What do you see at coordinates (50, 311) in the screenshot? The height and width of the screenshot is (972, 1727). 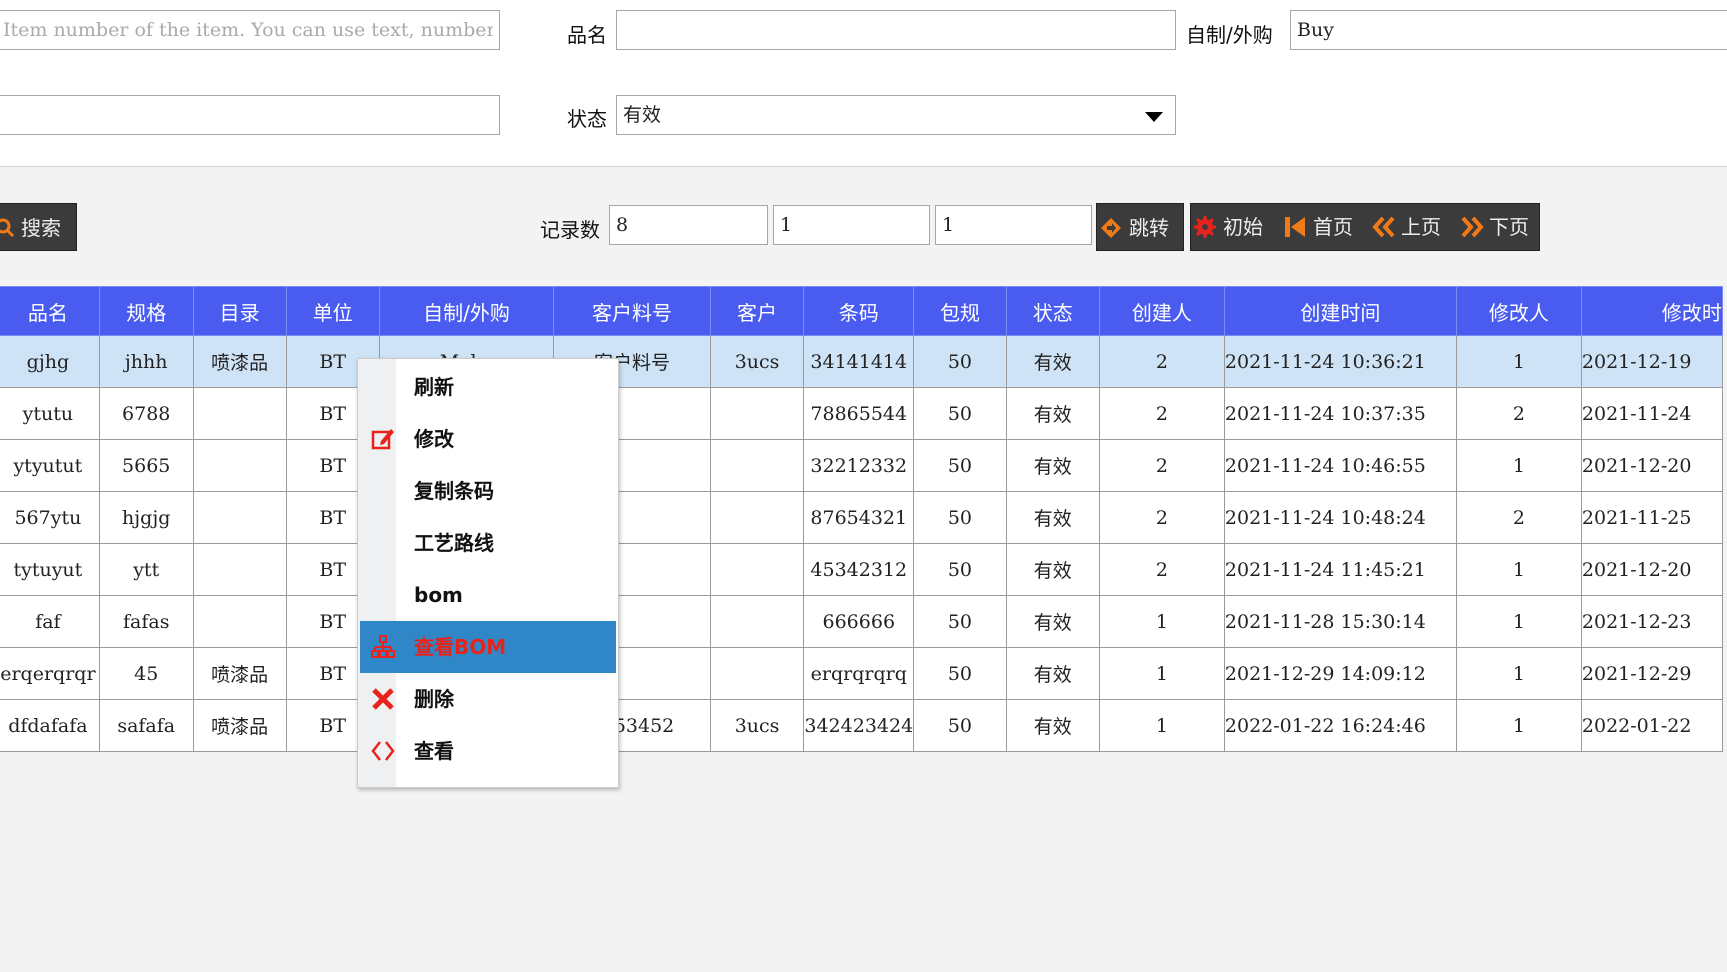 I see `column-header: 品名` at bounding box center [50, 311].